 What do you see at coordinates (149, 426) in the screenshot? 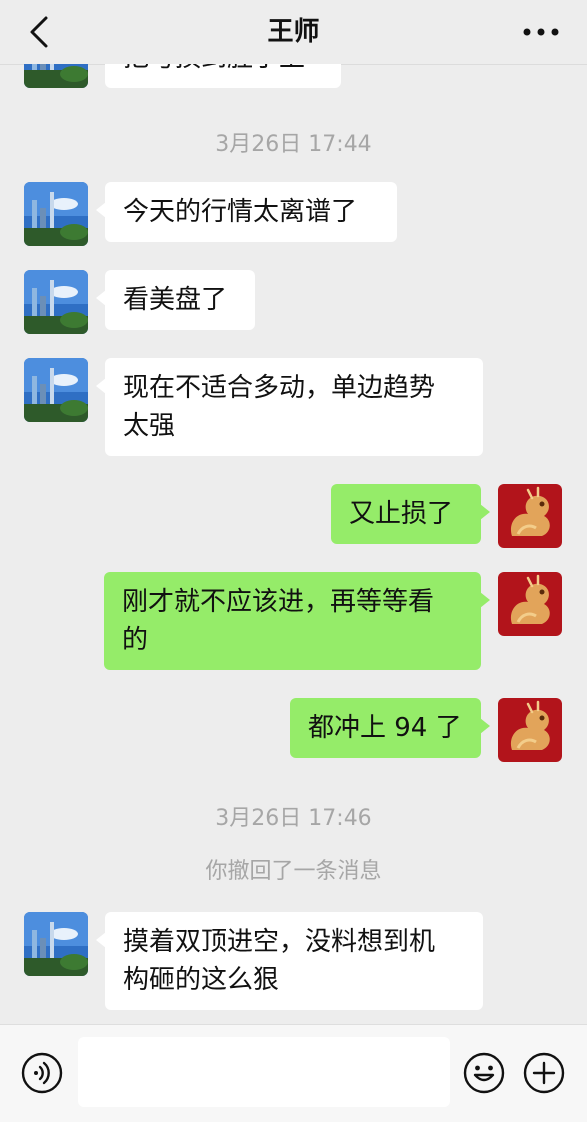
I see `message-text-line: 太强` at bounding box center [149, 426].